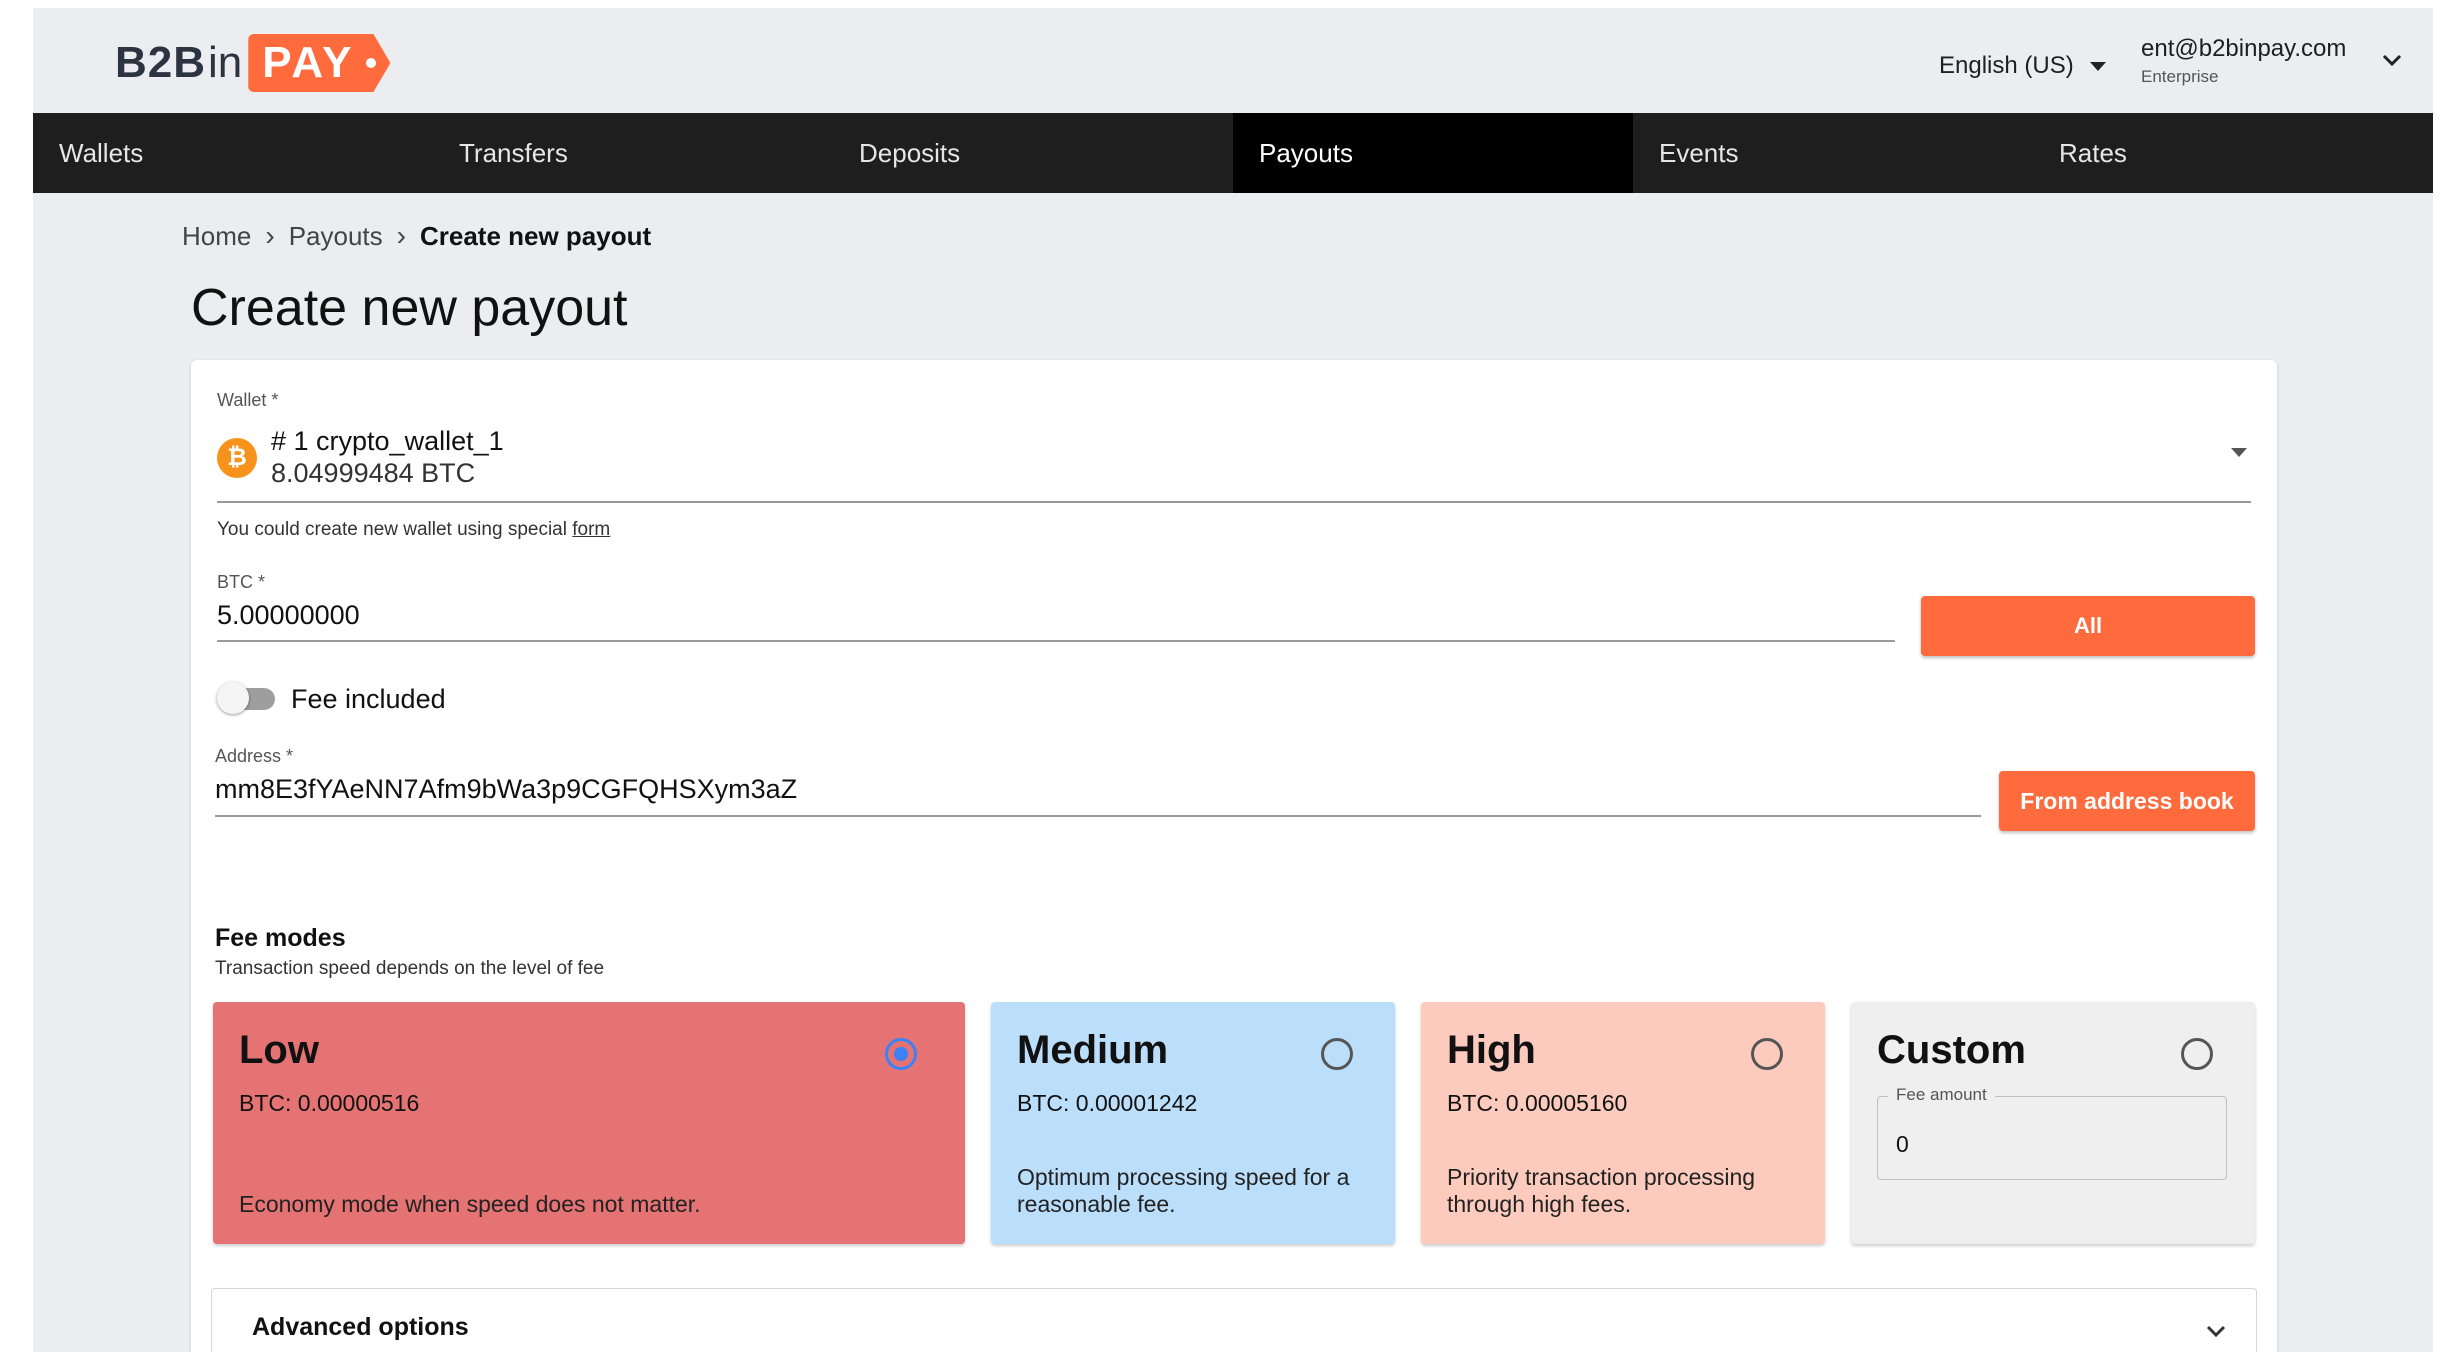 The image size is (2440, 1352). I want to click on nav-item-payouts: Payouts, so click(1433, 153).